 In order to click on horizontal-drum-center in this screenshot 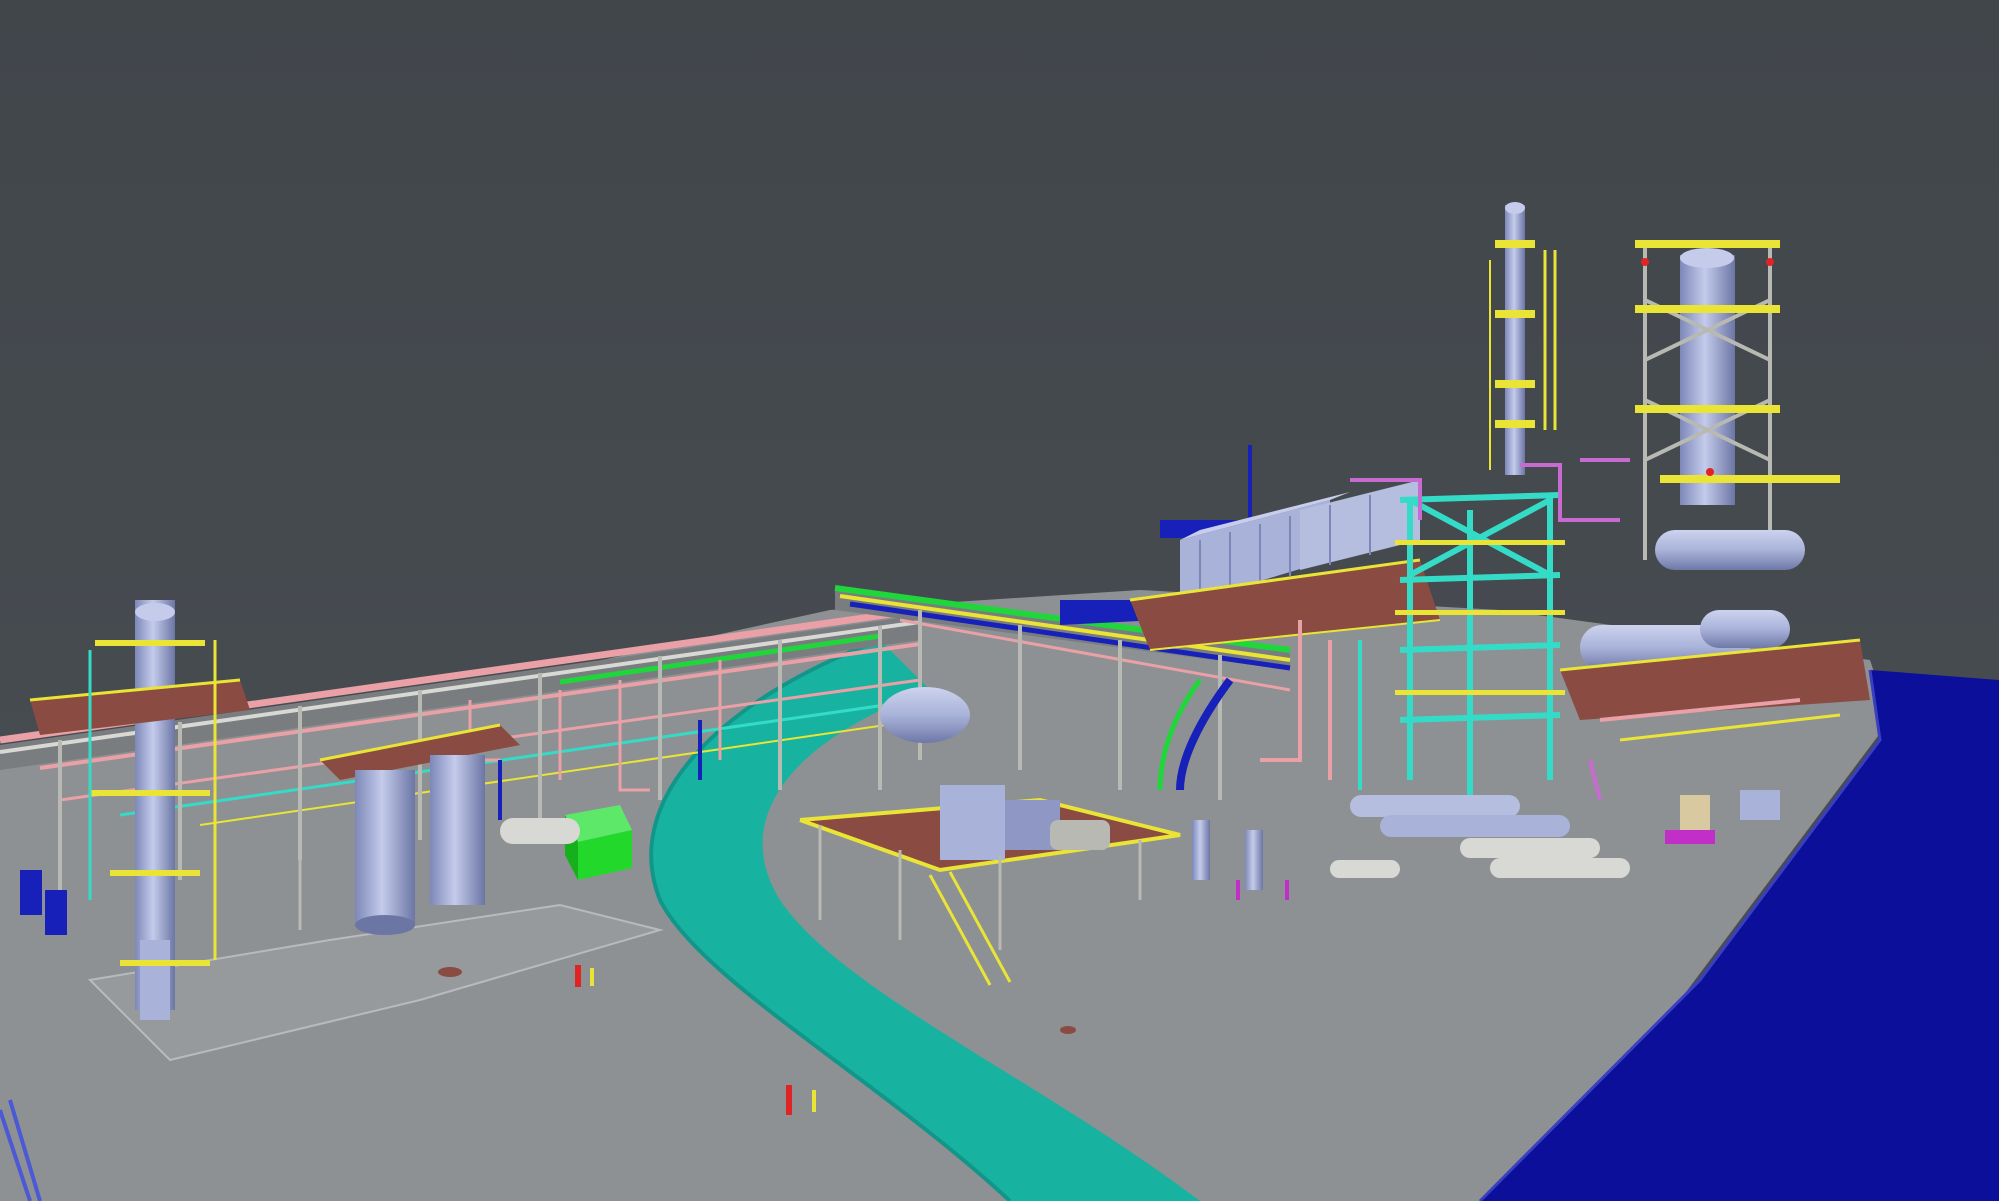, I will do `click(925, 715)`.